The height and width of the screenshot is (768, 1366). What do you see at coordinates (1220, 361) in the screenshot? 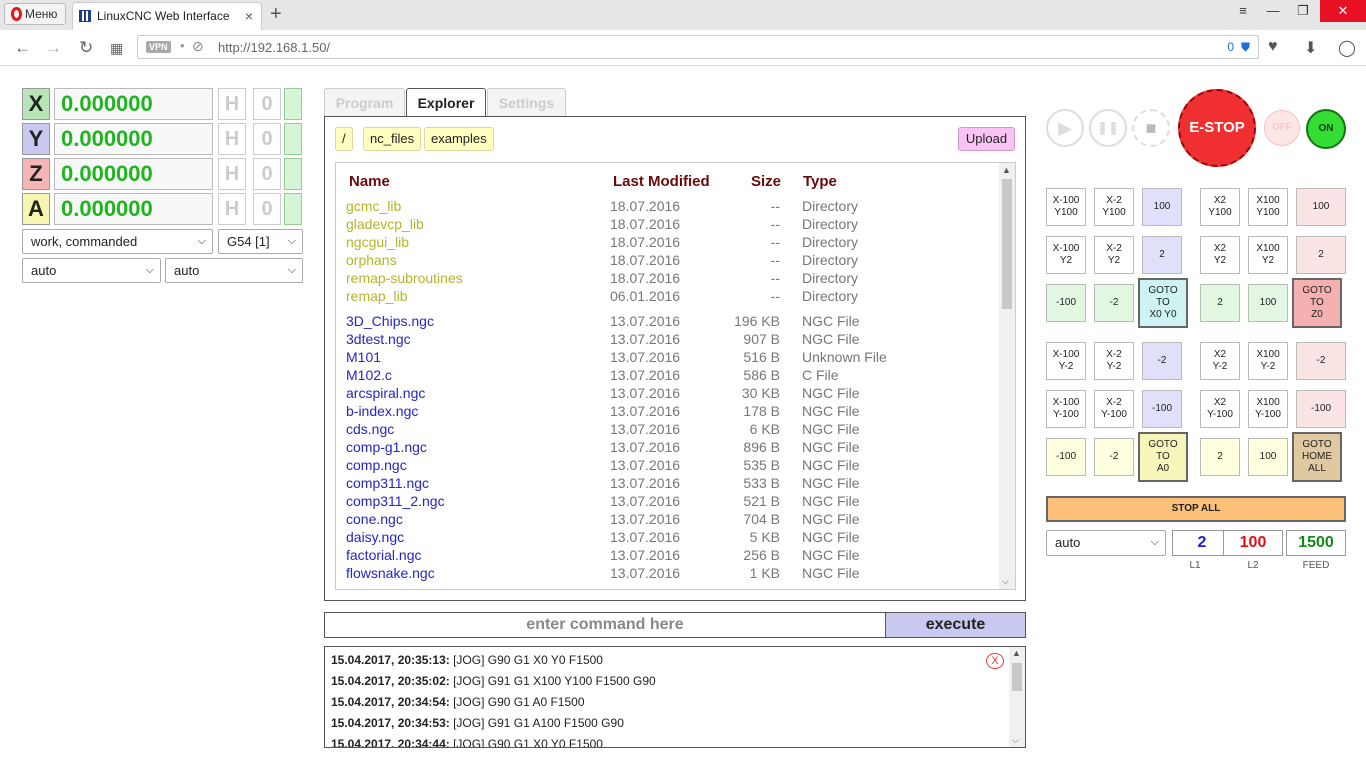
I see `jog-button: X2 Y-2` at bounding box center [1220, 361].